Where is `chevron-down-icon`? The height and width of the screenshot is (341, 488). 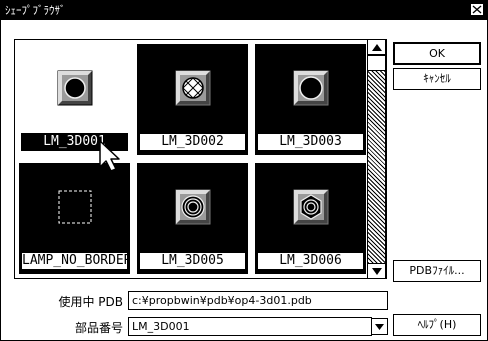
chevron-down-icon is located at coordinates (379, 327).